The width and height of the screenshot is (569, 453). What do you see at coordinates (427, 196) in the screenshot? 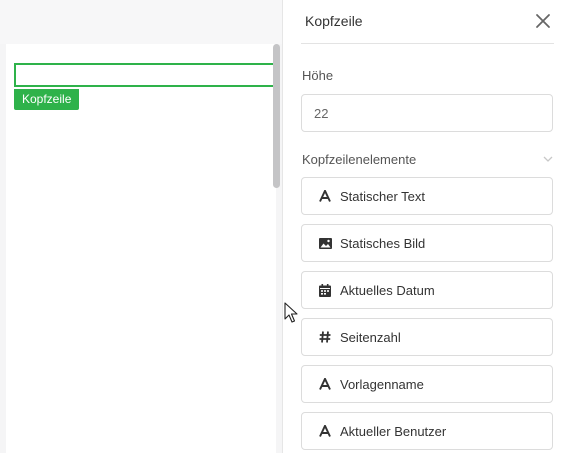
I see `add-static-text-button: Statischer Text` at bounding box center [427, 196].